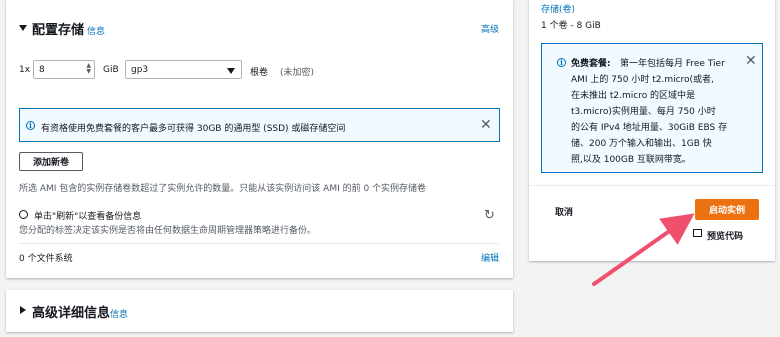  I want to click on volume-type-select: gp3, so click(183, 69).